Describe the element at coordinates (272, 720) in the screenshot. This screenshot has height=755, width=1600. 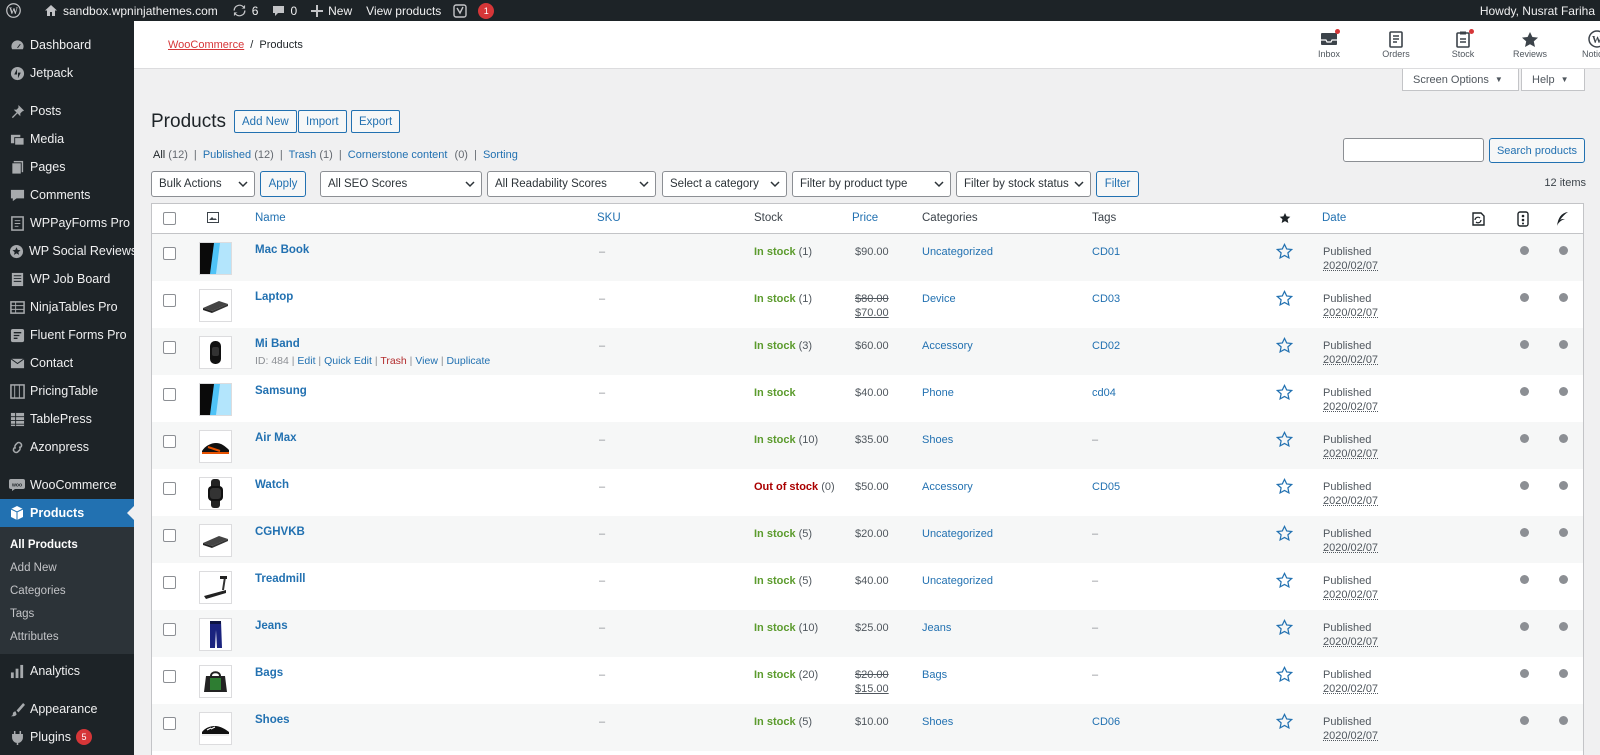
I see `product-name-link: Shoes` at that location.